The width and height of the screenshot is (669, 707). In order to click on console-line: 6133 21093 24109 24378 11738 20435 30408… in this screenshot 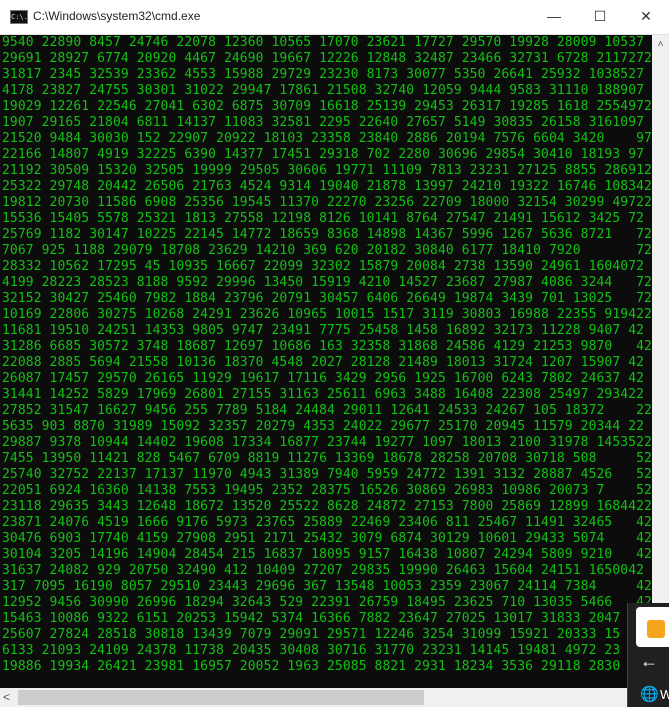, I will do `click(311, 650)`.